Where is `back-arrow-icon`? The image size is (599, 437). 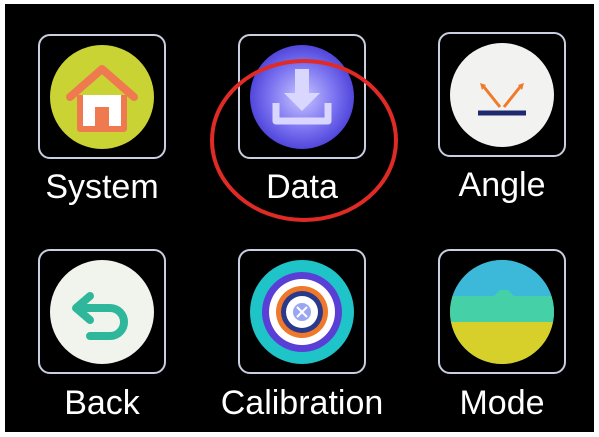 back-arrow-icon is located at coordinates (102, 311).